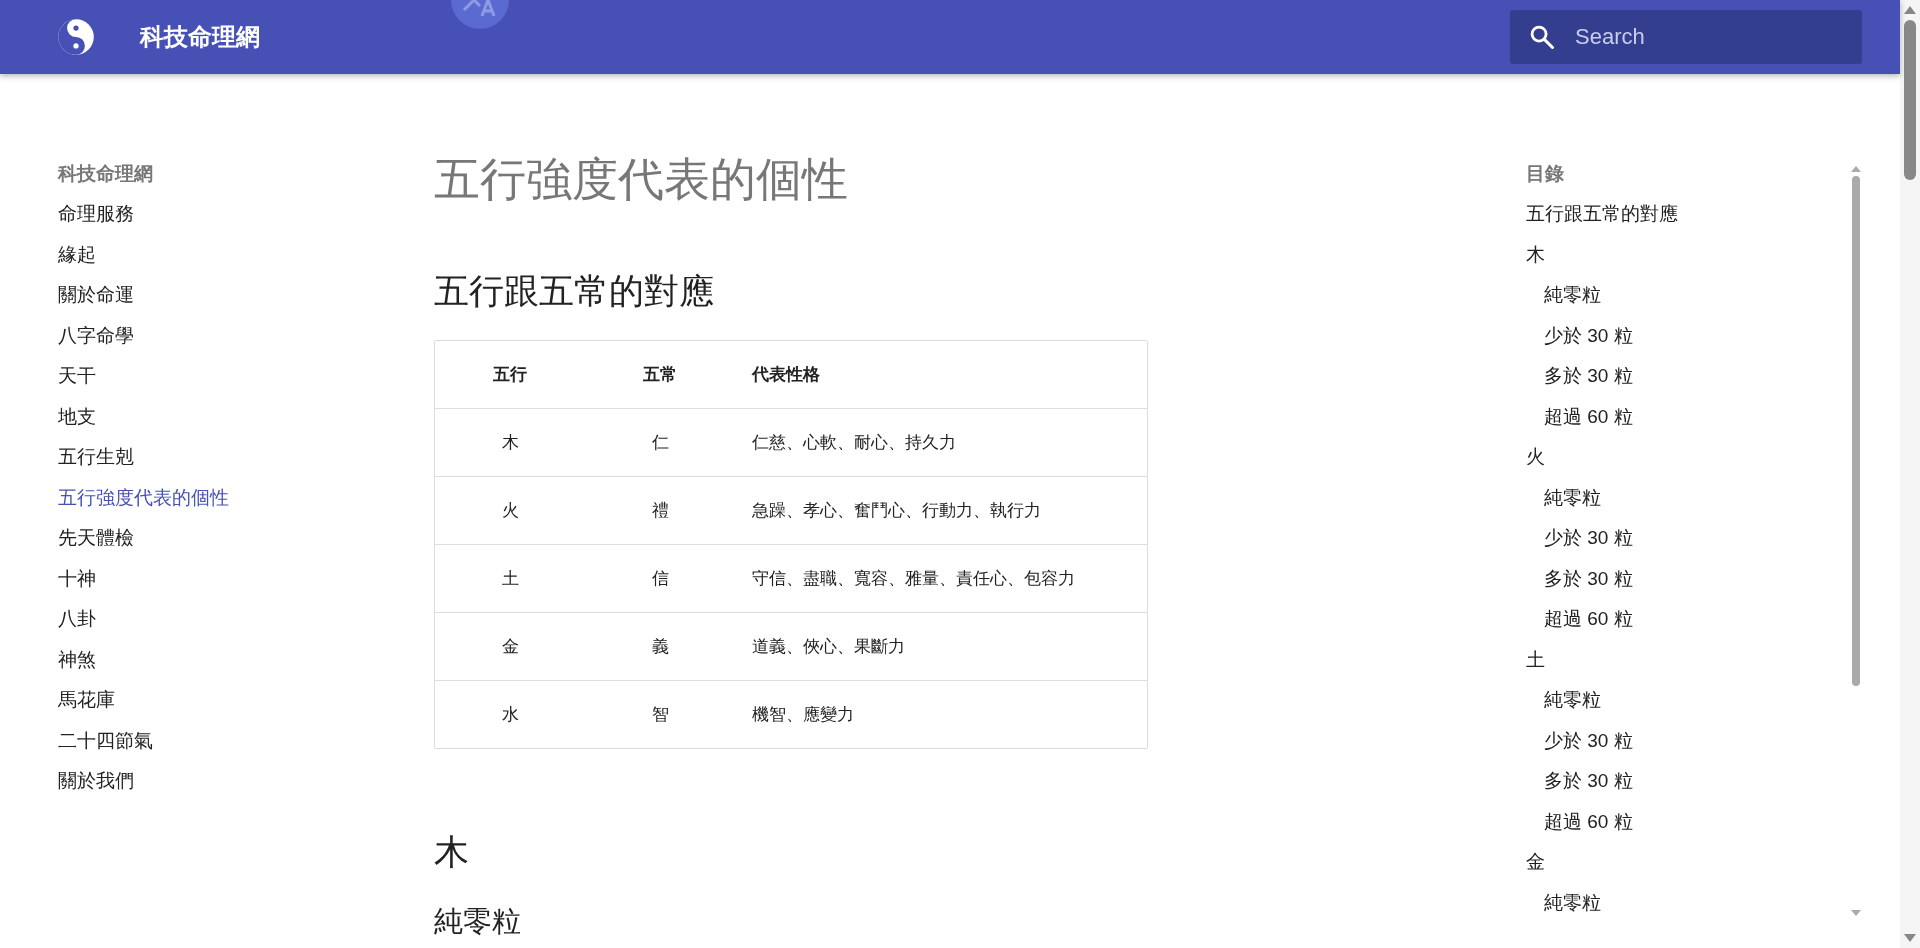  I want to click on toc-link: 木, so click(1686, 254).